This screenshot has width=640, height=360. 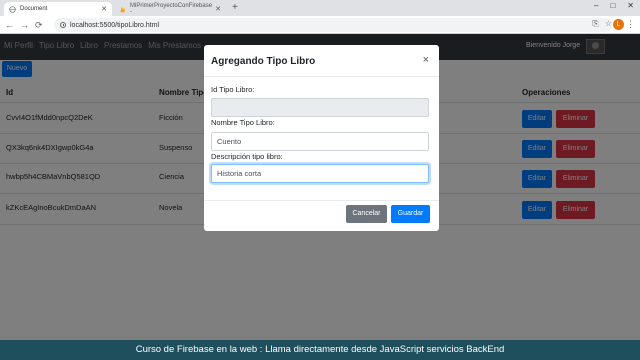 What do you see at coordinates (122, 9) in the screenshot?
I see `firebase-icon` at bounding box center [122, 9].